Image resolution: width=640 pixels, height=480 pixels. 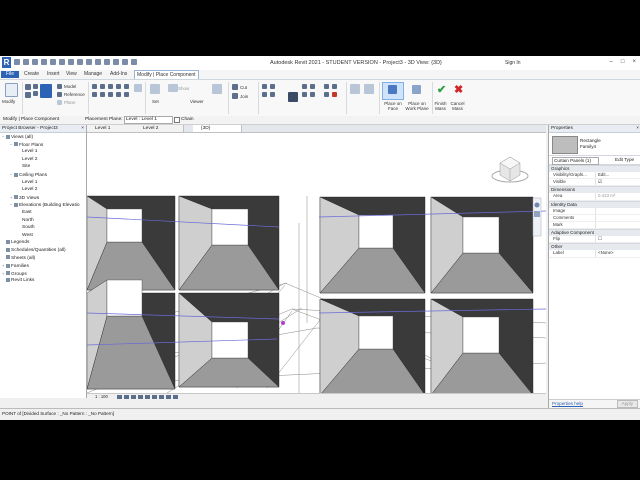 I want to click on tab-level-1: Level 1, so click(x=111, y=128).